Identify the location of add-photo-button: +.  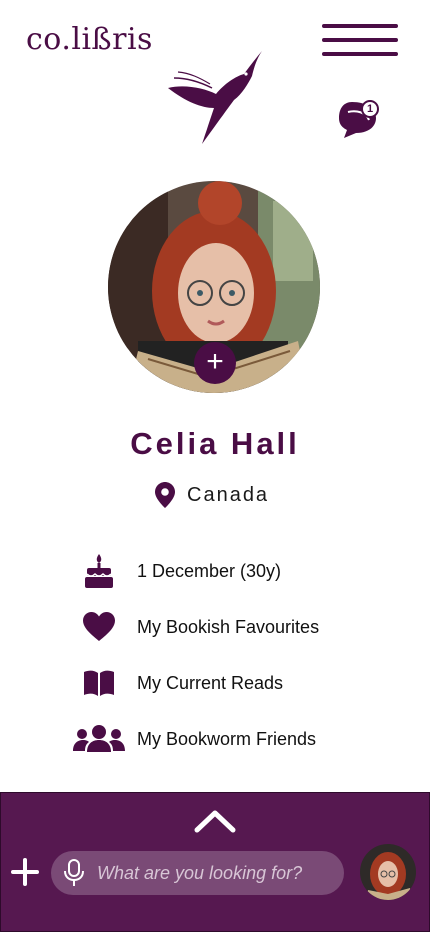
(215, 363).